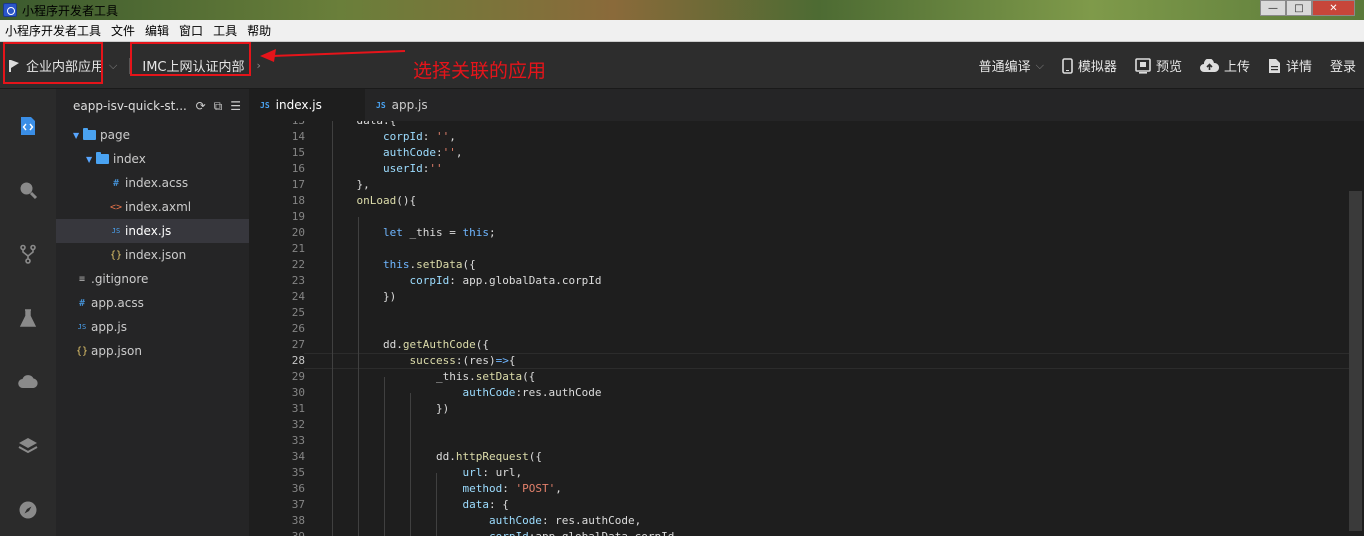  Describe the element at coordinates (218, 106) in the screenshot. I see `collapse-all-icon: ⧉` at that location.